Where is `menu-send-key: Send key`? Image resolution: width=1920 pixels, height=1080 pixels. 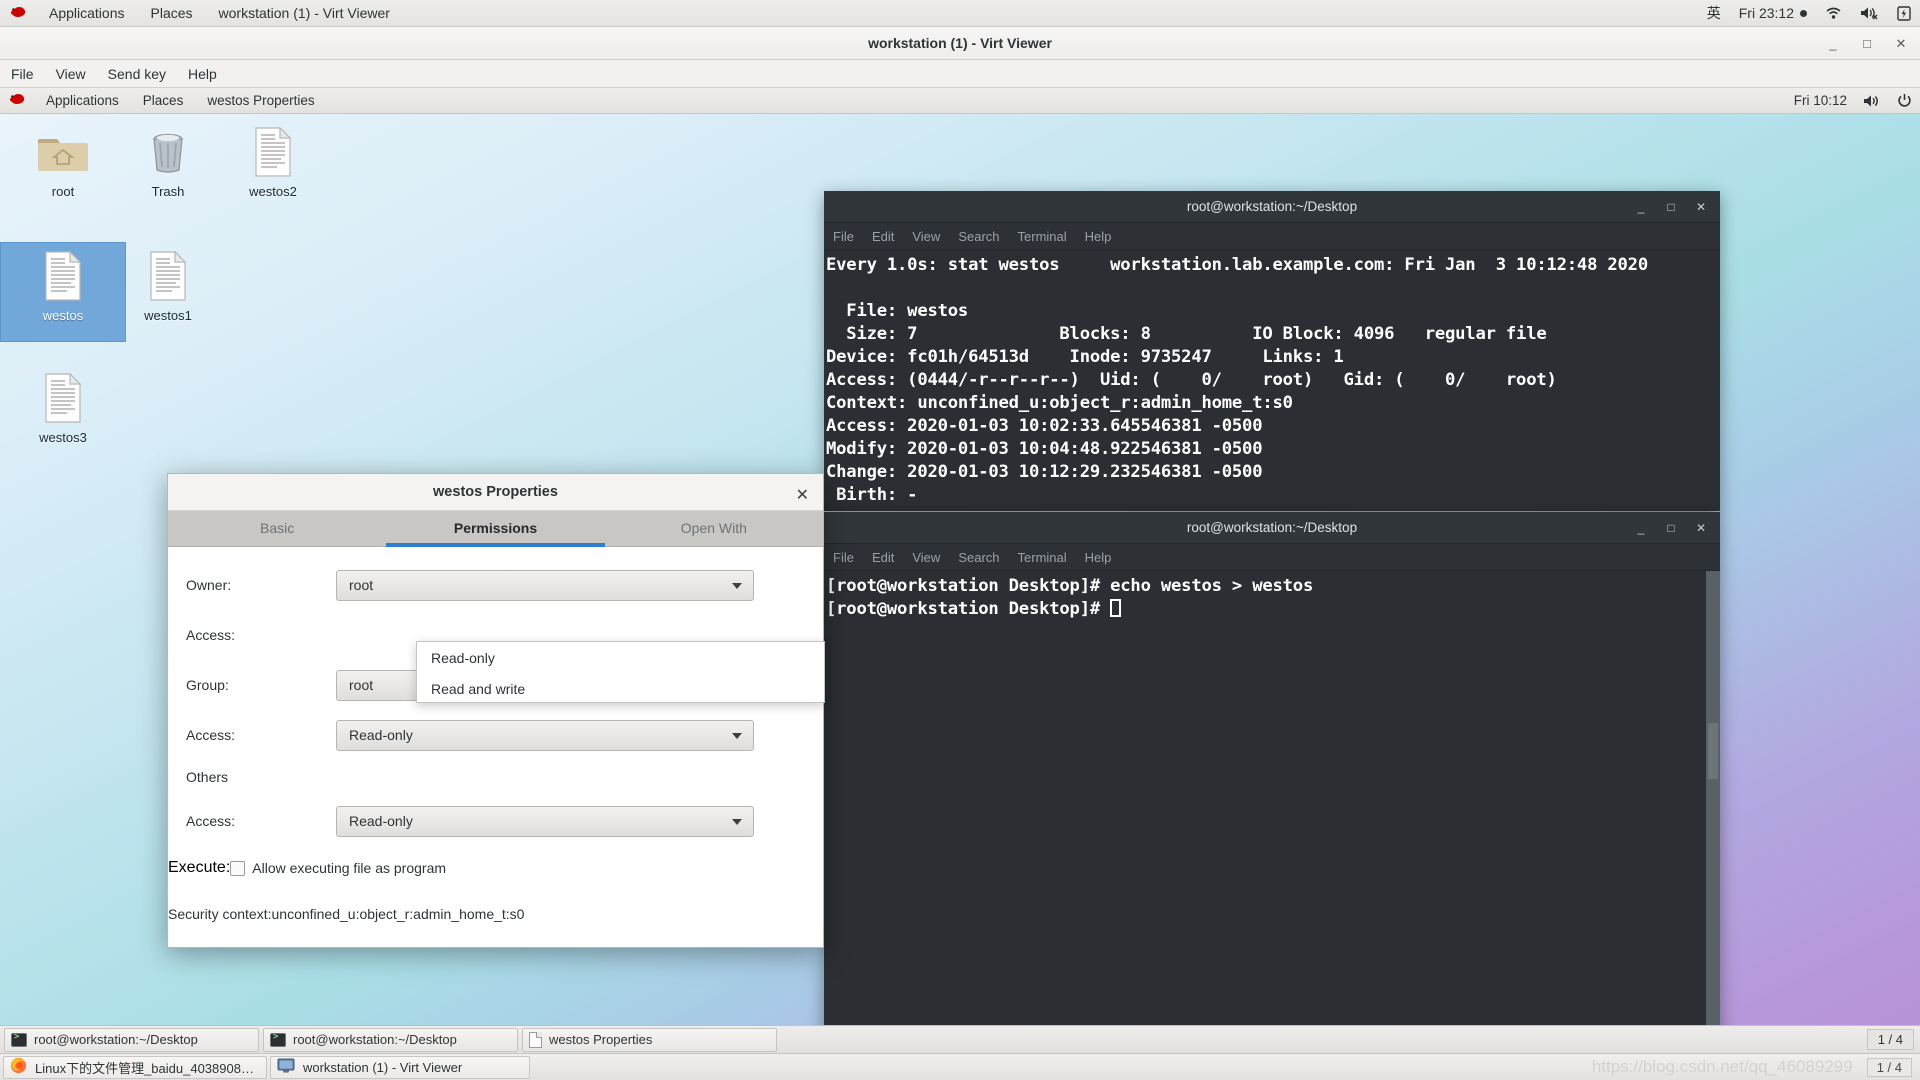
menu-send-key: Send key is located at coordinates (137, 74).